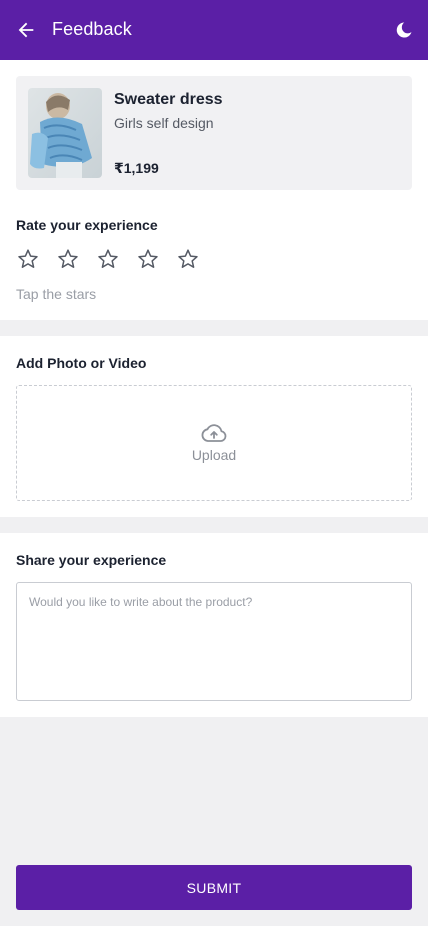 This screenshot has width=428, height=926. Describe the element at coordinates (65, 133) in the screenshot. I see `product-image` at that location.